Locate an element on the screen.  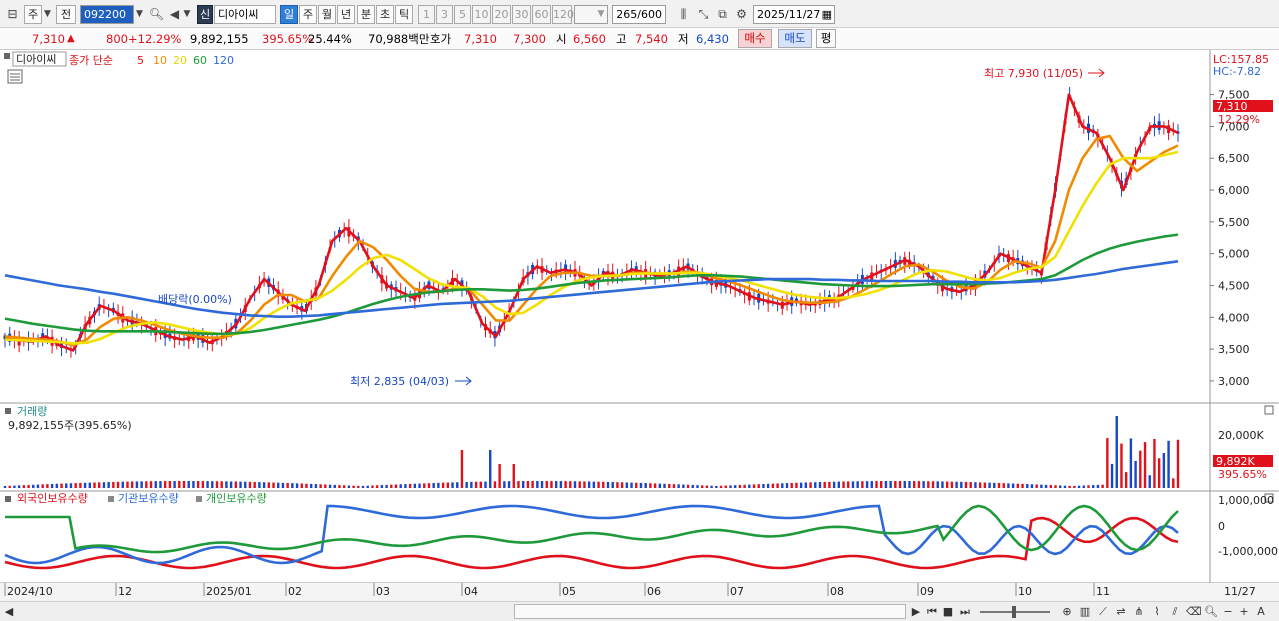
gear-icon: ⚙ is located at coordinates (741, 14).